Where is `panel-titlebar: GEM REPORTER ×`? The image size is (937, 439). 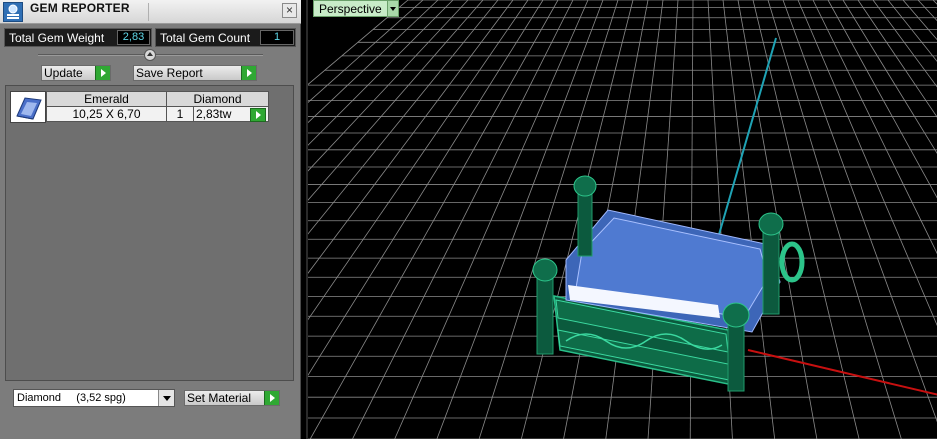 panel-titlebar: GEM REPORTER × is located at coordinates (150, 12).